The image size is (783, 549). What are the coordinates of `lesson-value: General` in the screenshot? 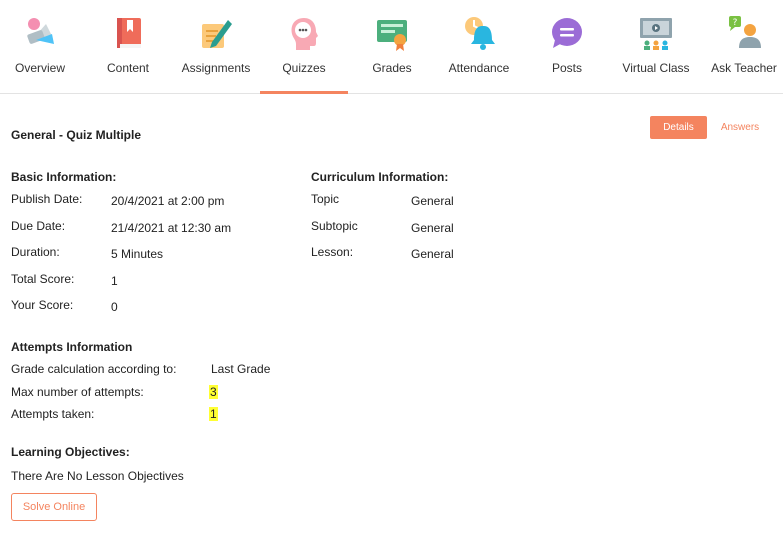 It's located at (432, 254).